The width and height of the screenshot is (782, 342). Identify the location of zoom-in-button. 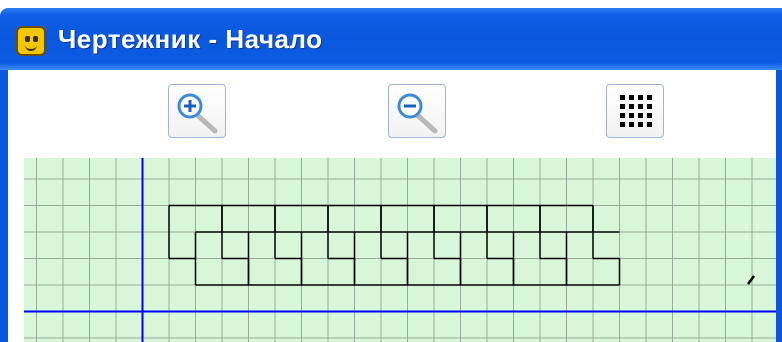
(197, 111).